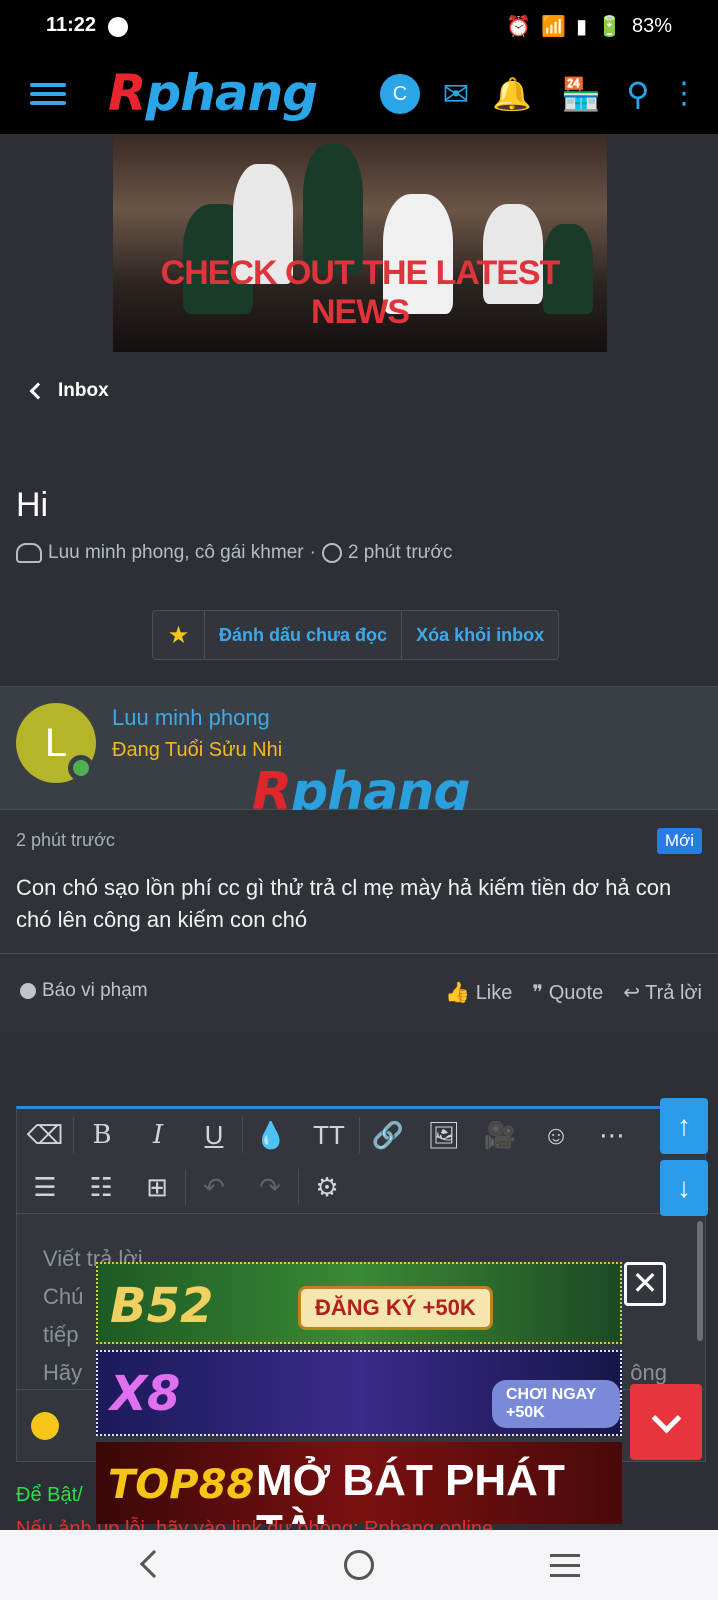 The image size is (718, 1600). What do you see at coordinates (556, 1135) in the screenshot?
I see `smiley-icon: ☺` at bounding box center [556, 1135].